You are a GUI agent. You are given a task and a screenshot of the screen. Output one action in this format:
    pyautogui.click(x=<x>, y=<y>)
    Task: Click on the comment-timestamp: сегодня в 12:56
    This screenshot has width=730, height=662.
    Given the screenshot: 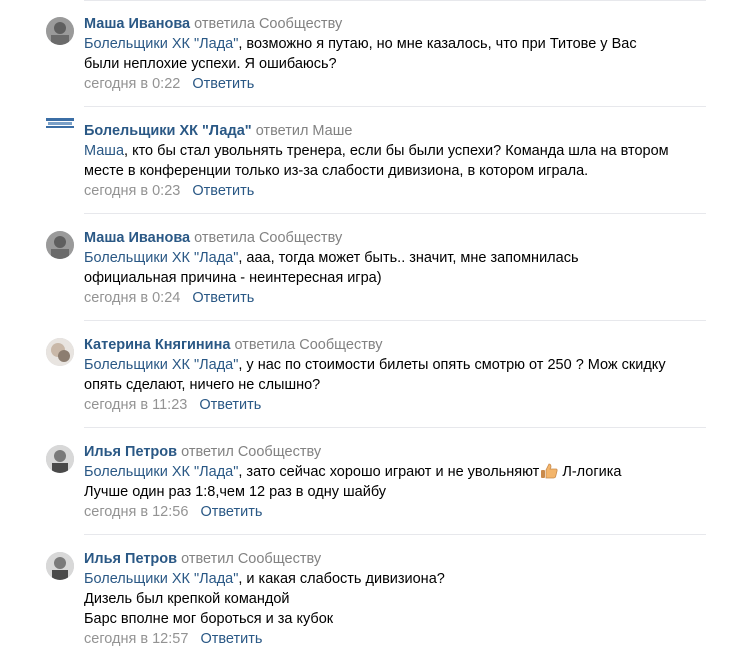 What is the action you would take?
    pyautogui.click(x=136, y=512)
    